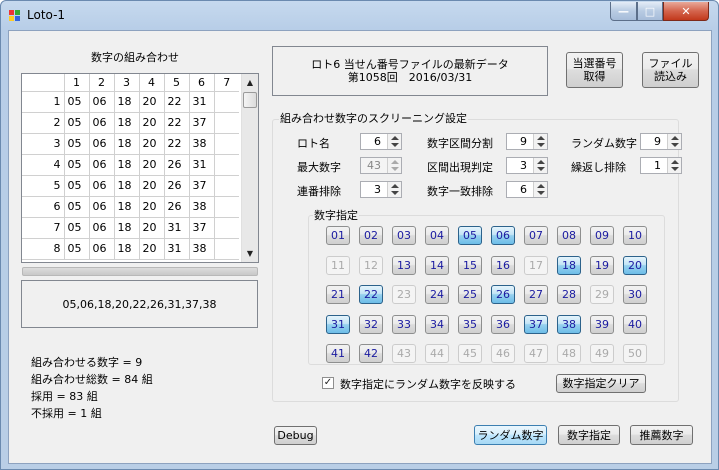  Describe the element at coordinates (140, 271) in the screenshot. I see `horizontal-scrollbar` at that location.